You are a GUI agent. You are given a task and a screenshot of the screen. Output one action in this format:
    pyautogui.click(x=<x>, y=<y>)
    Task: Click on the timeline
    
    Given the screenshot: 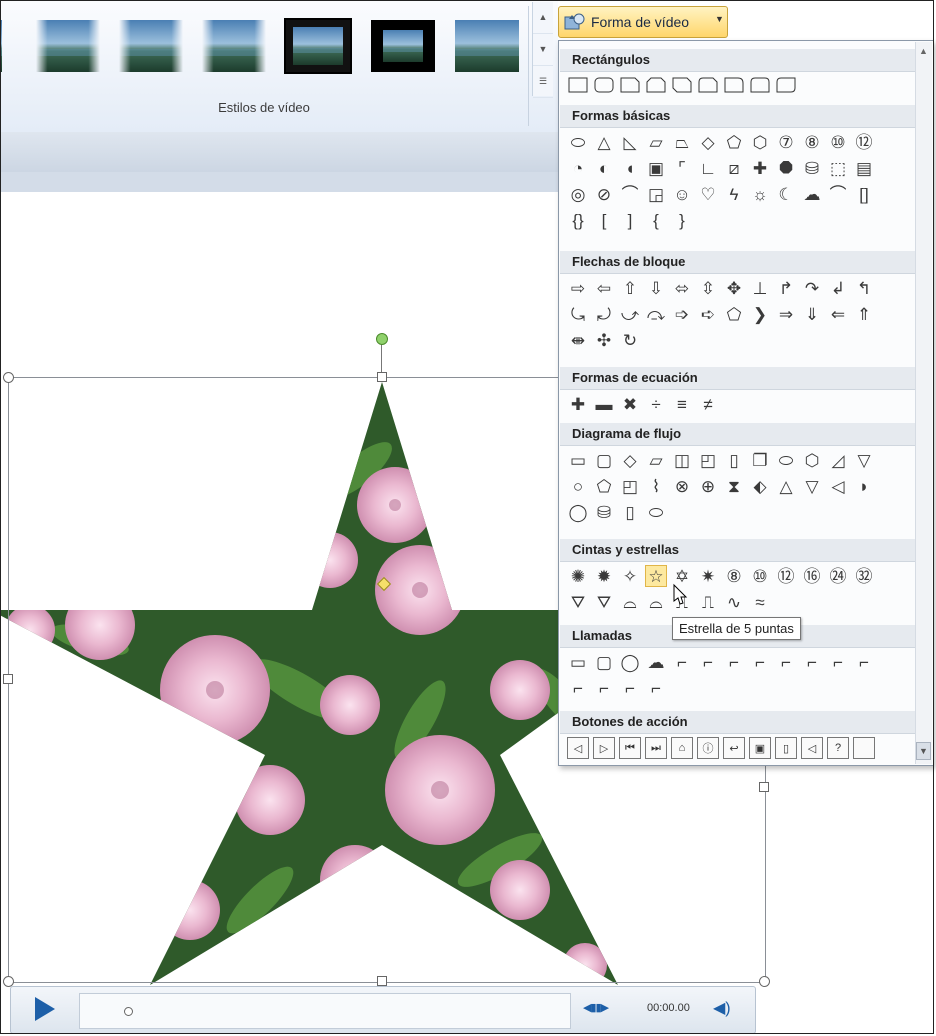 What is the action you would take?
    pyautogui.click(x=325, y=1011)
    